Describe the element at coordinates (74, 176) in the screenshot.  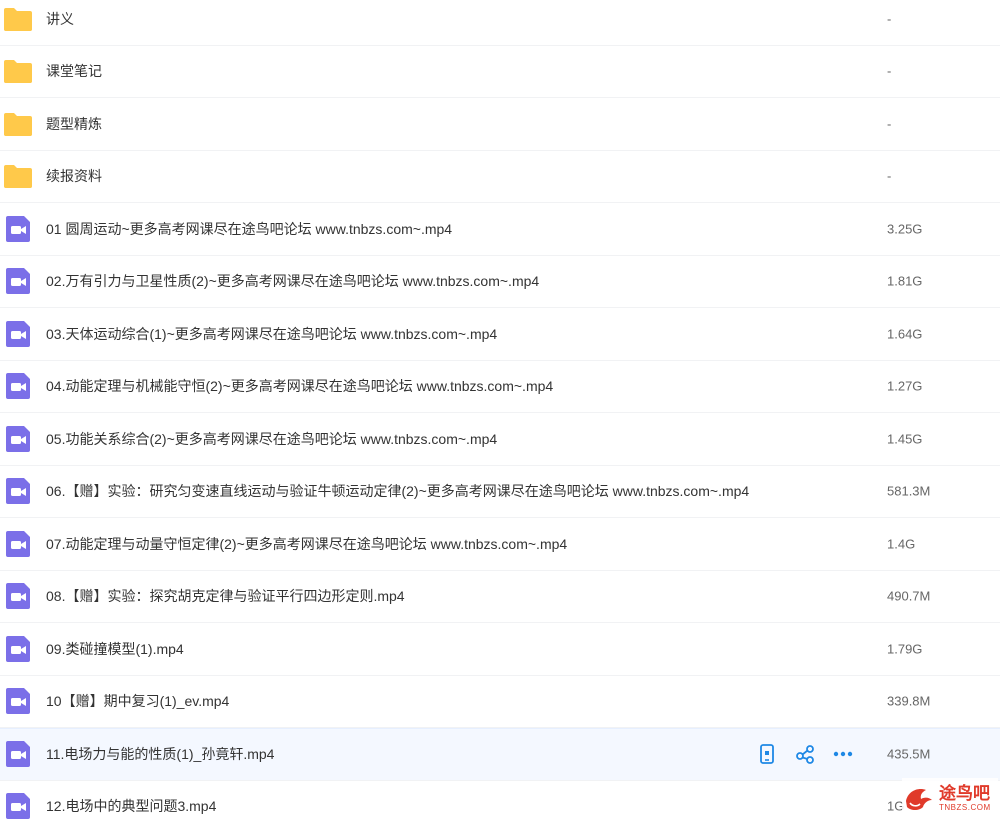
I see `file-name: 续报资料` at that location.